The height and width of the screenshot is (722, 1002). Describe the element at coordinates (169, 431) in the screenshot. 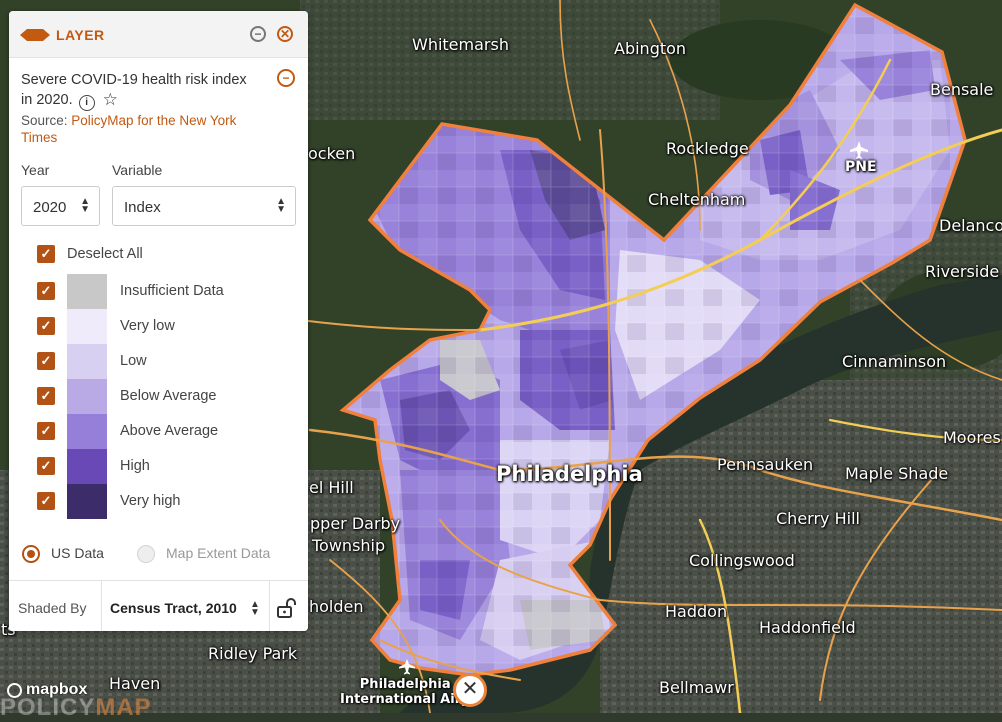

I see `legend-label: Above Average` at that location.